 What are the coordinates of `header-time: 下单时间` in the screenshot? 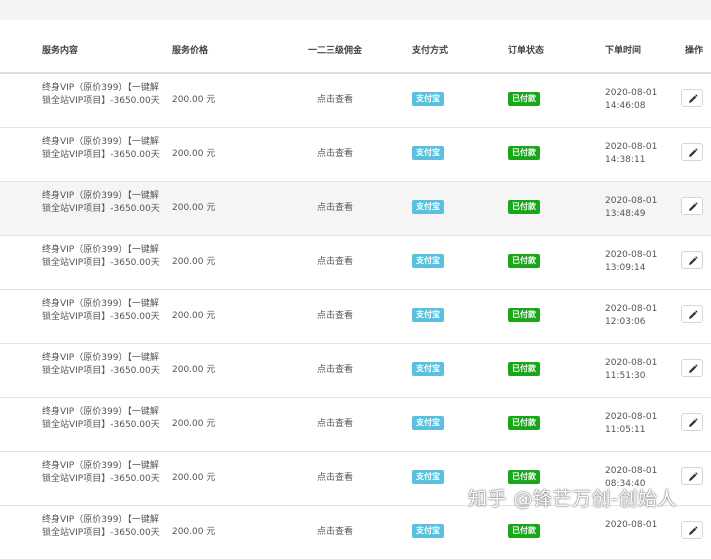 It's located at (623, 51).